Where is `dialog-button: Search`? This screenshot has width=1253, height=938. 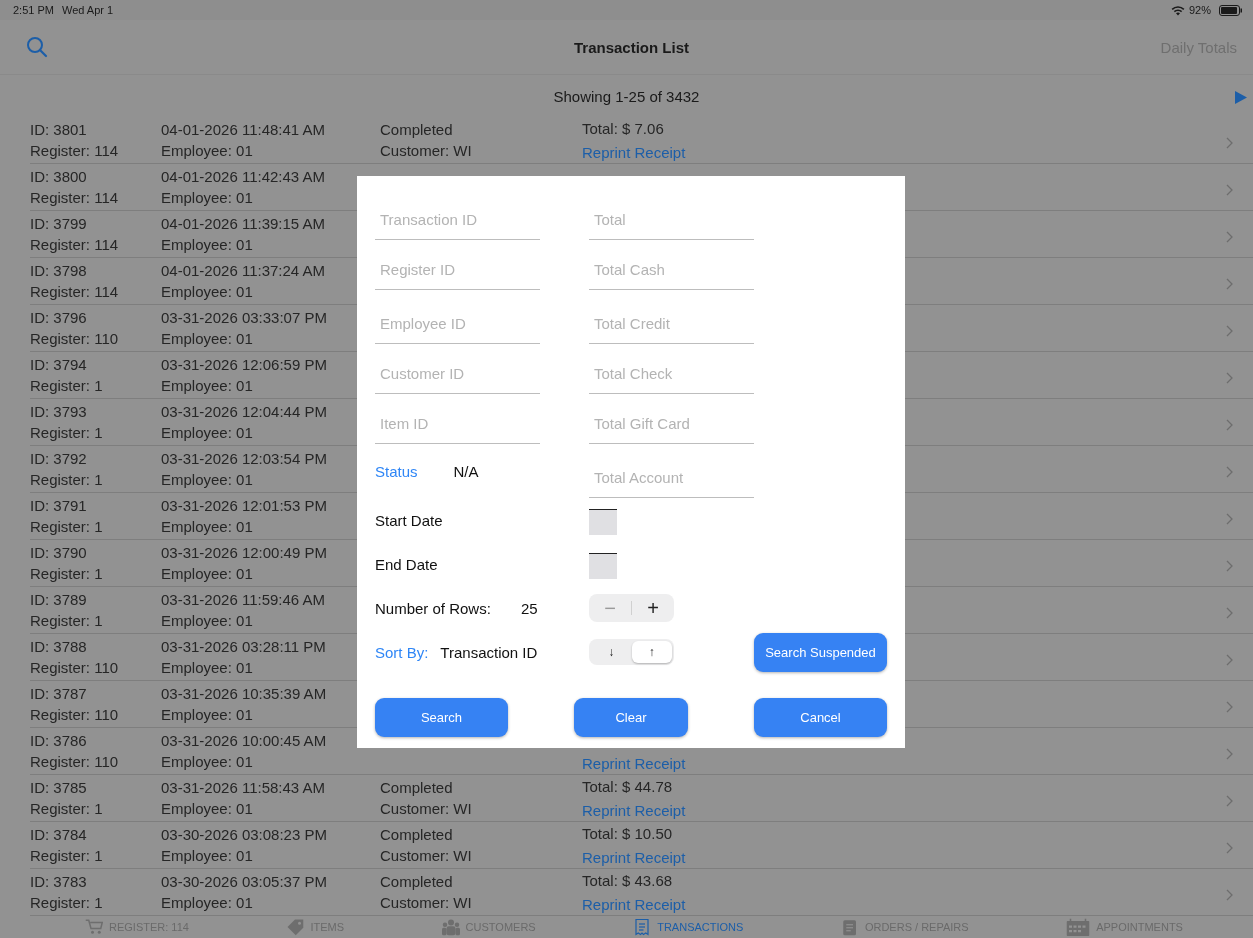 dialog-button: Search is located at coordinates (441, 717).